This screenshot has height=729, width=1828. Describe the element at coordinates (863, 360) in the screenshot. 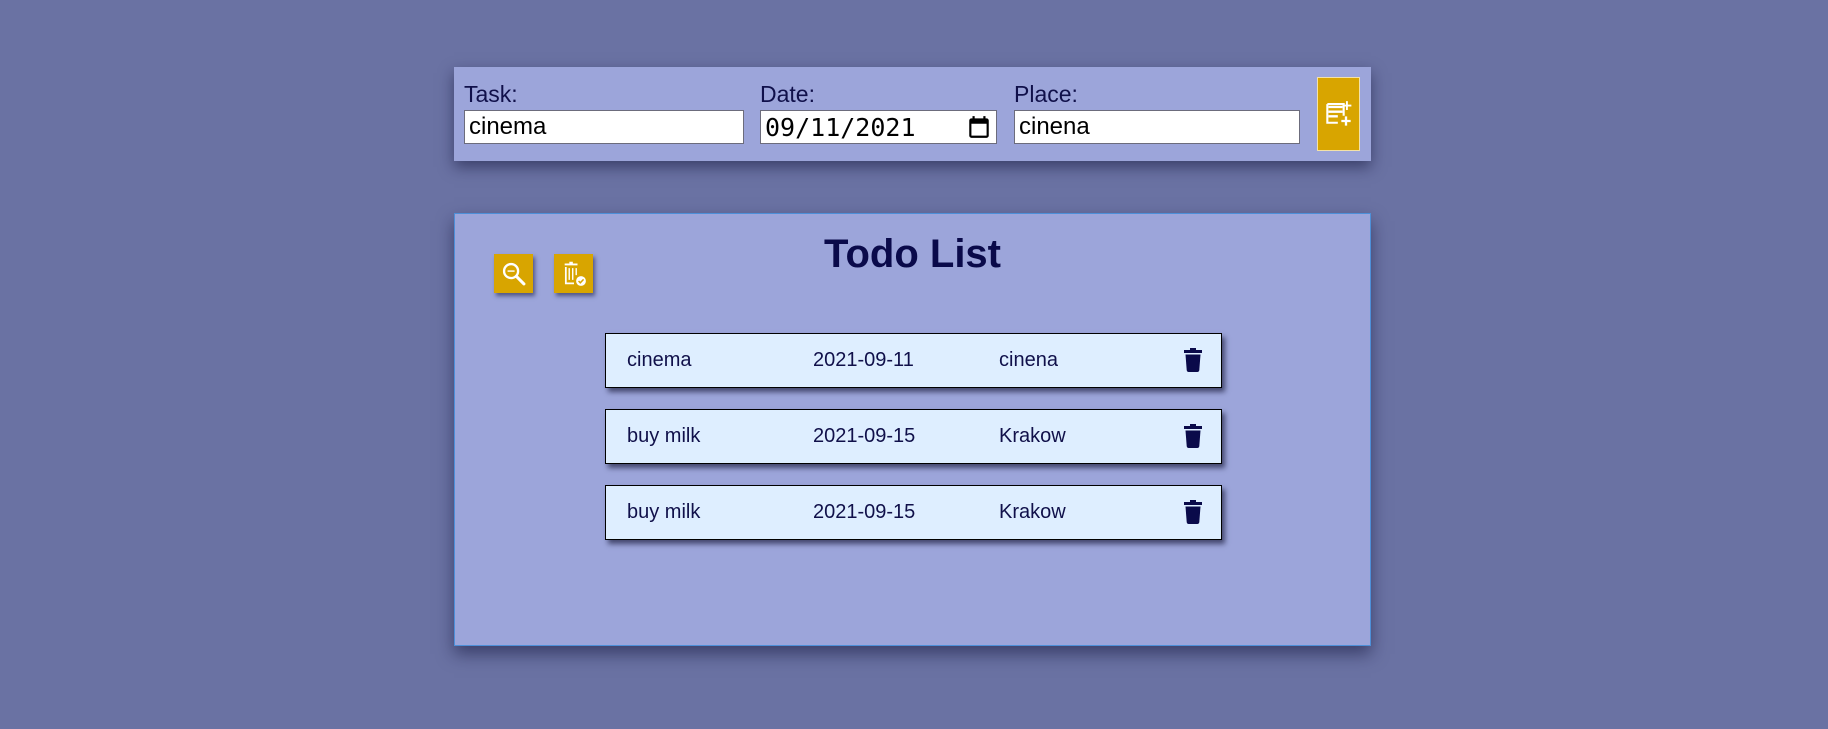

I see `todo-date: 2021-09-11` at that location.